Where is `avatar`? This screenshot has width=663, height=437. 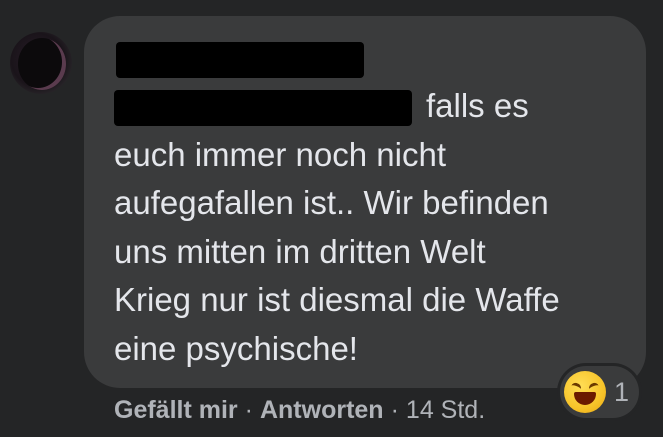
avatar is located at coordinates (41, 63).